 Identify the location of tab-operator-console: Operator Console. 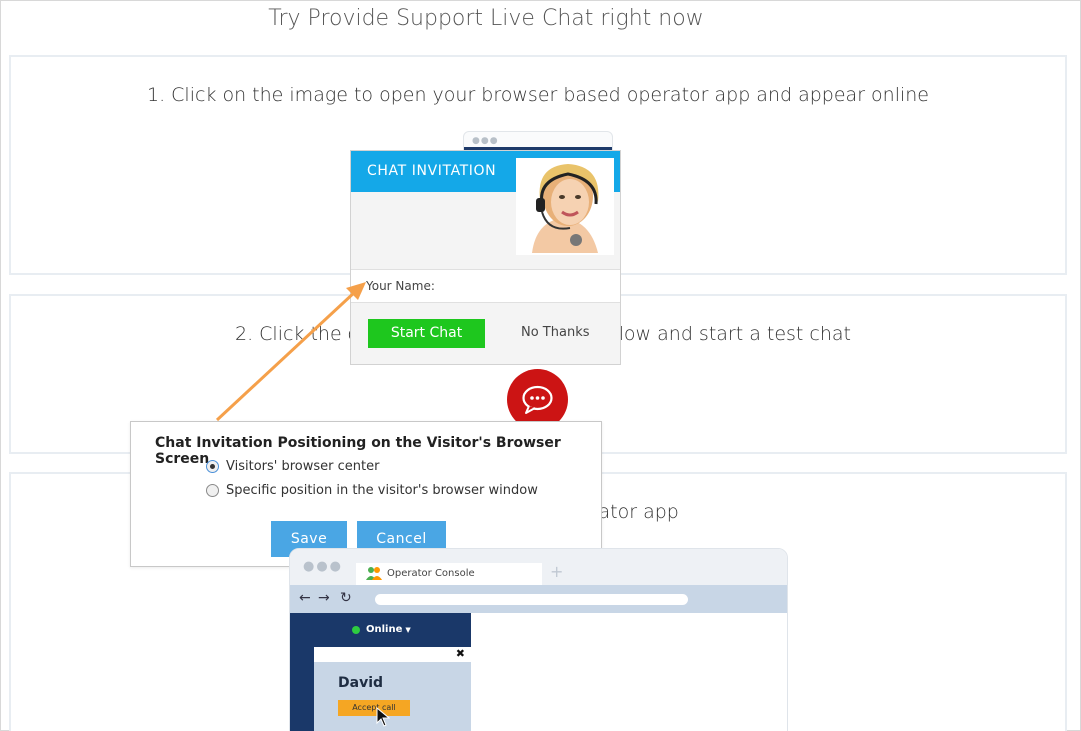
(449, 574).